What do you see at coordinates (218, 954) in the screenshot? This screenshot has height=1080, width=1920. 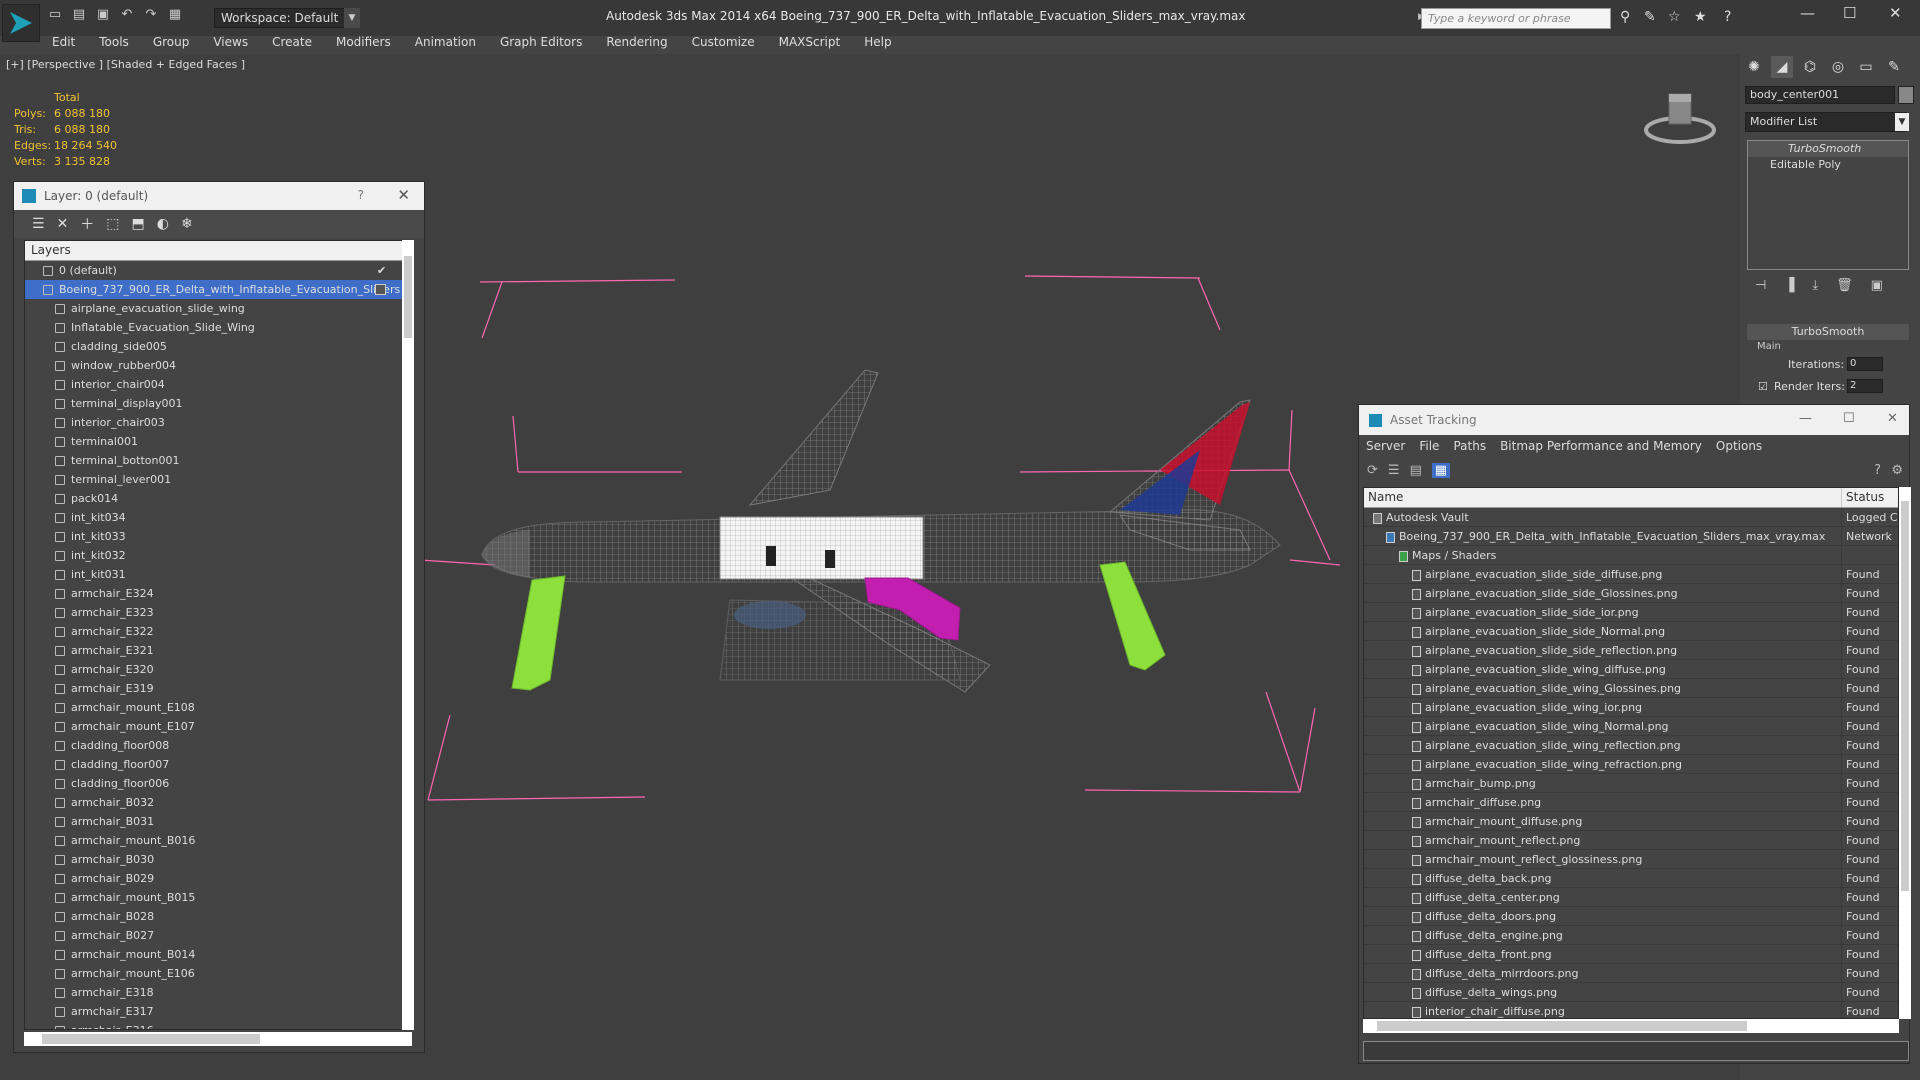 I see `layer-item: armchair_mount_B014` at bounding box center [218, 954].